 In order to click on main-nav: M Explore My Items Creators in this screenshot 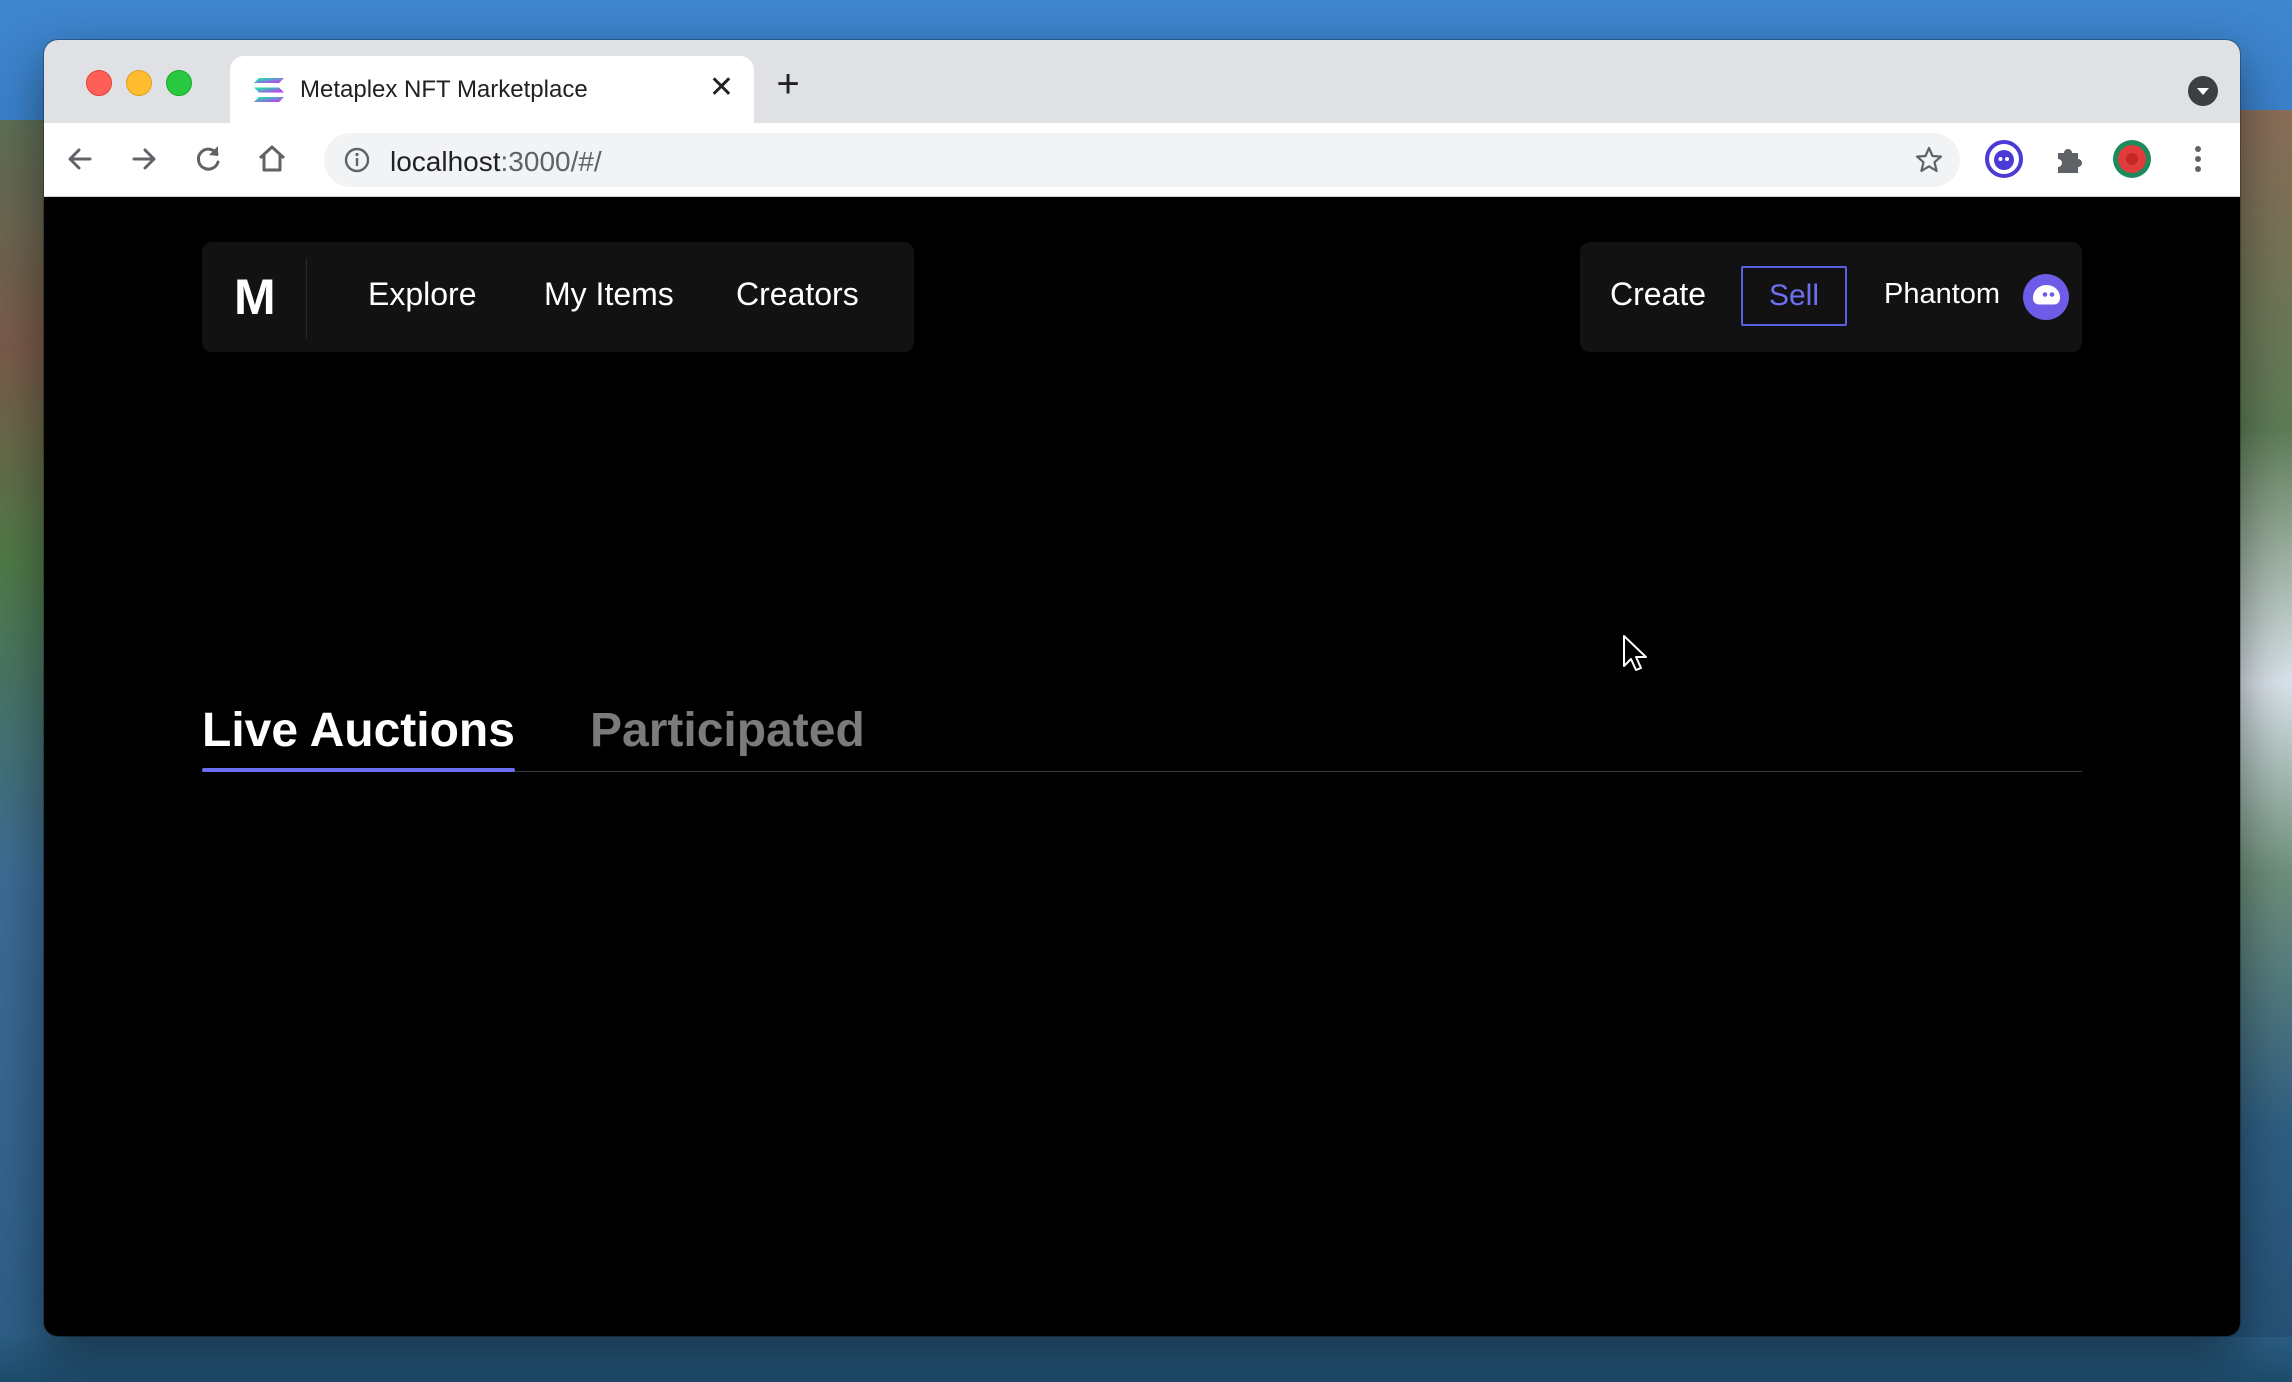, I will do `click(558, 297)`.